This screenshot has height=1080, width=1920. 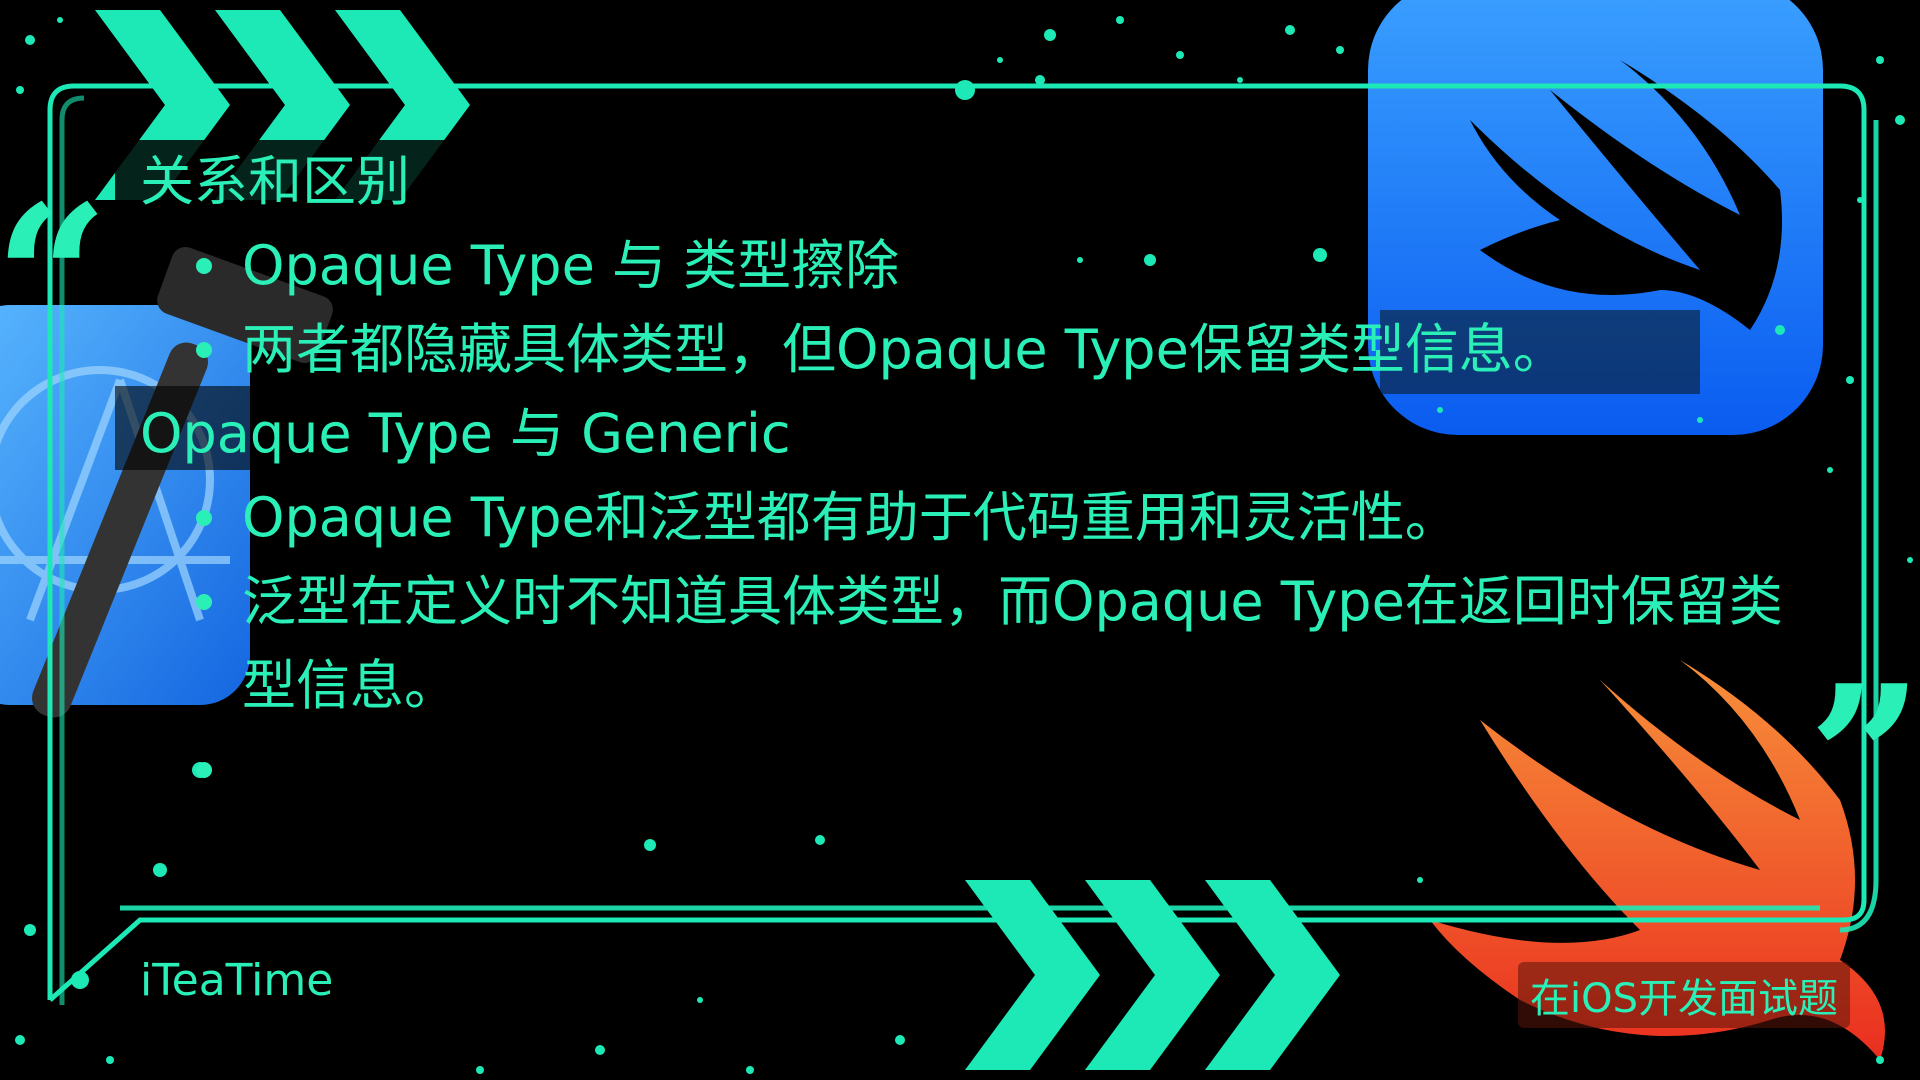 What do you see at coordinates (465, 433) in the screenshot?
I see `section-heading: Opaque Type 与 Generic` at bounding box center [465, 433].